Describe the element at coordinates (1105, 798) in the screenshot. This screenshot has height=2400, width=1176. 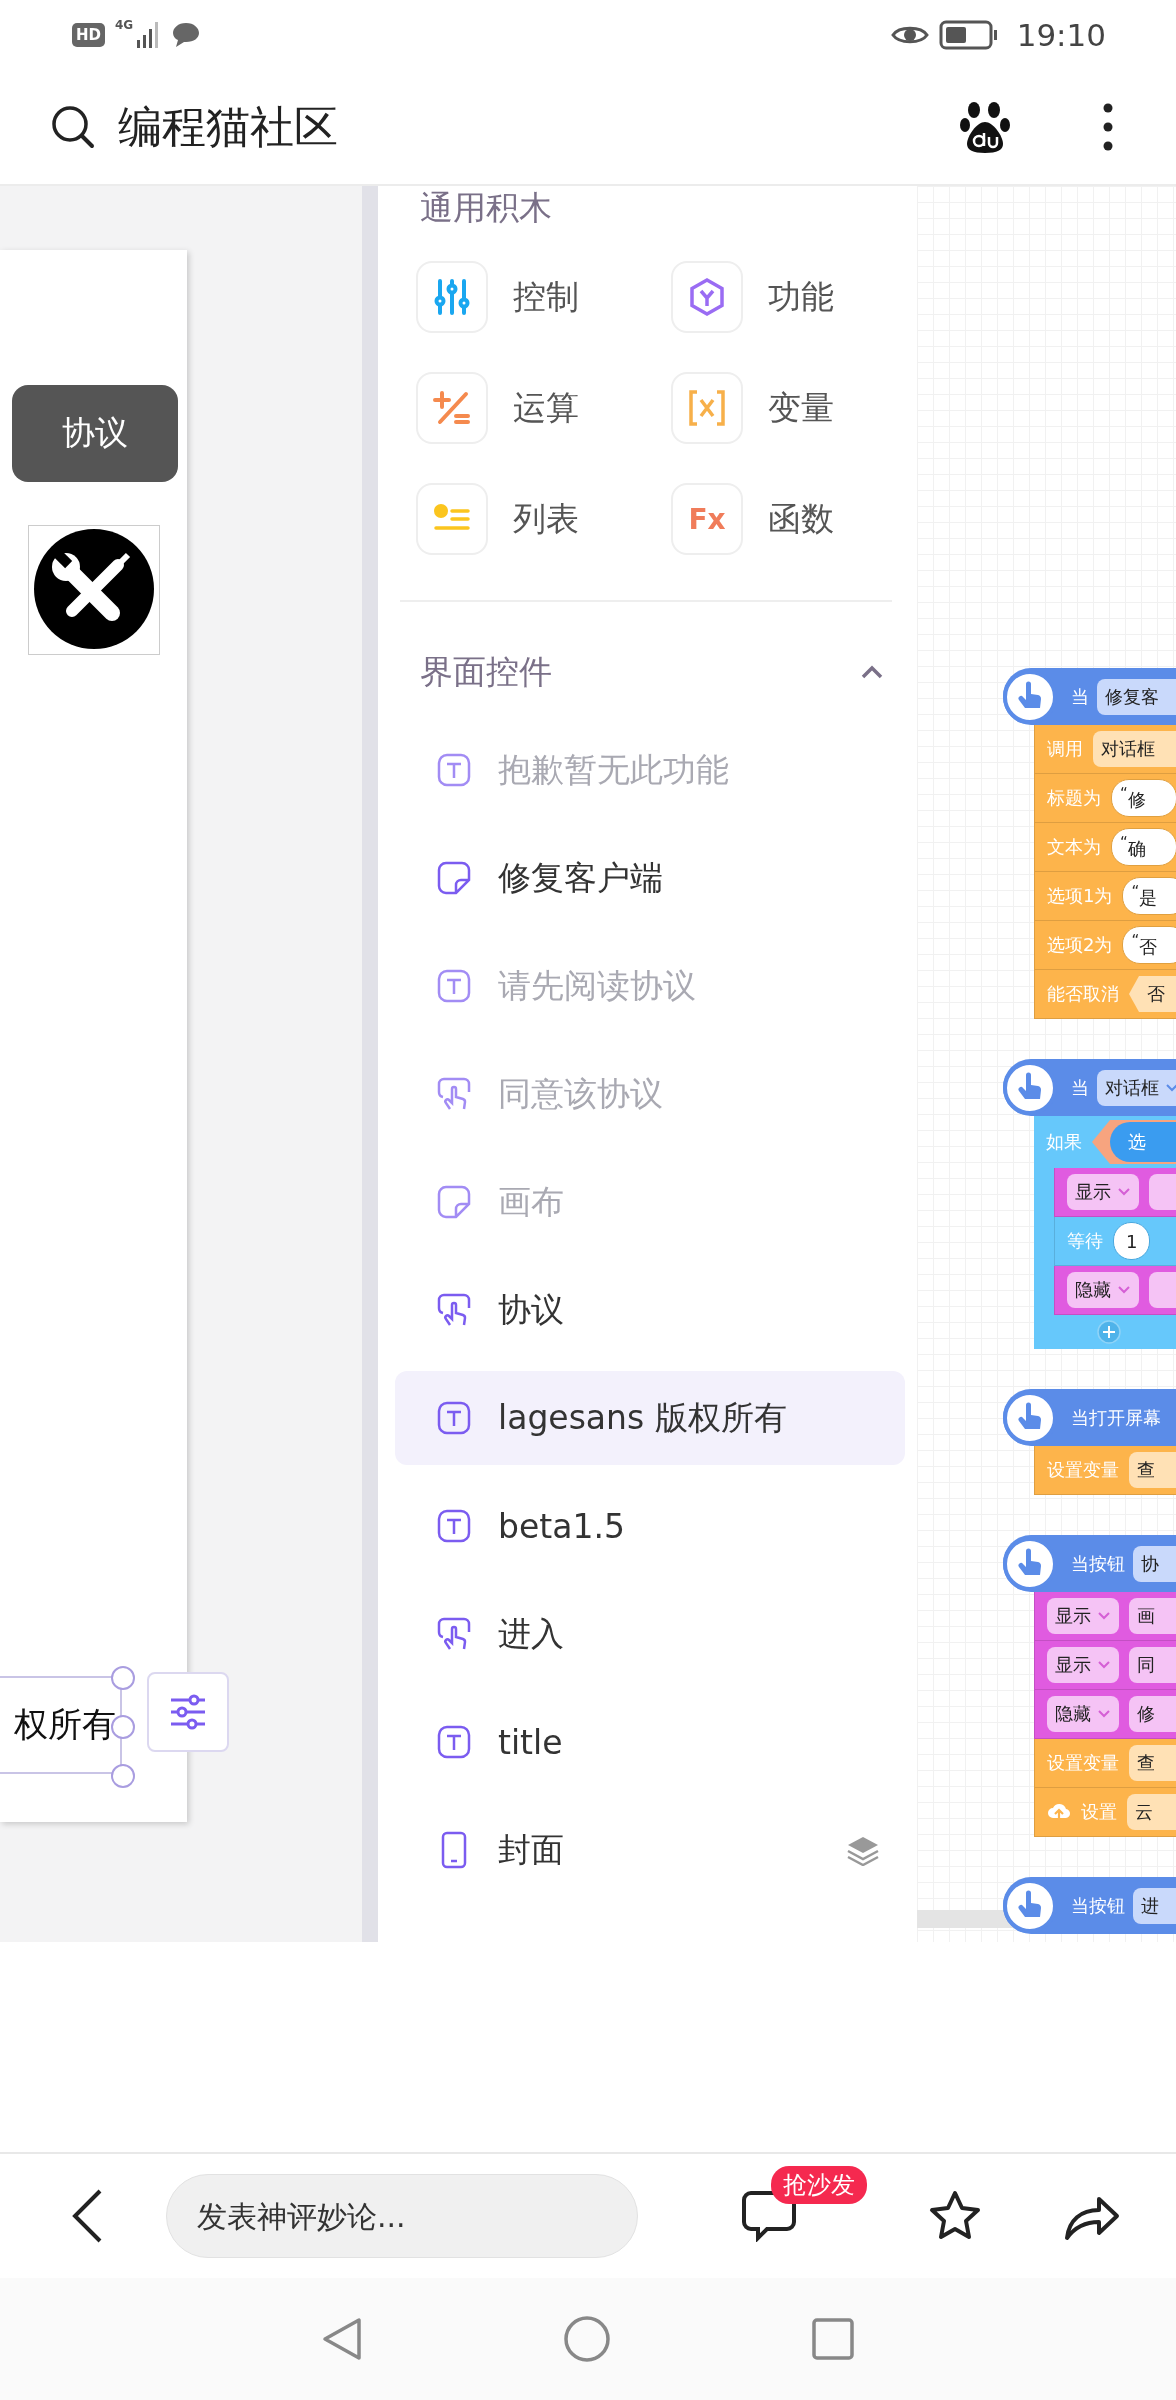
I see `action-block: 标题为 $^{“}$修` at that location.